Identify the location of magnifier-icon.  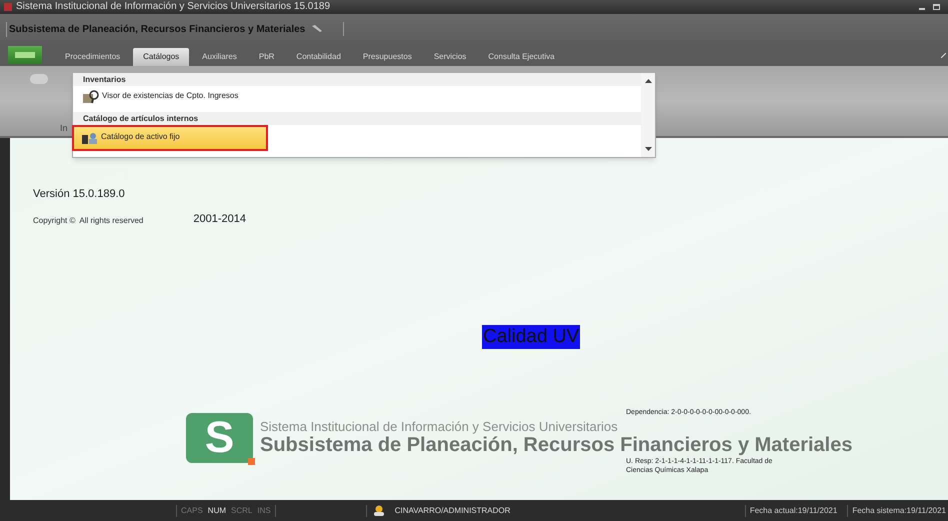
(91, 97).